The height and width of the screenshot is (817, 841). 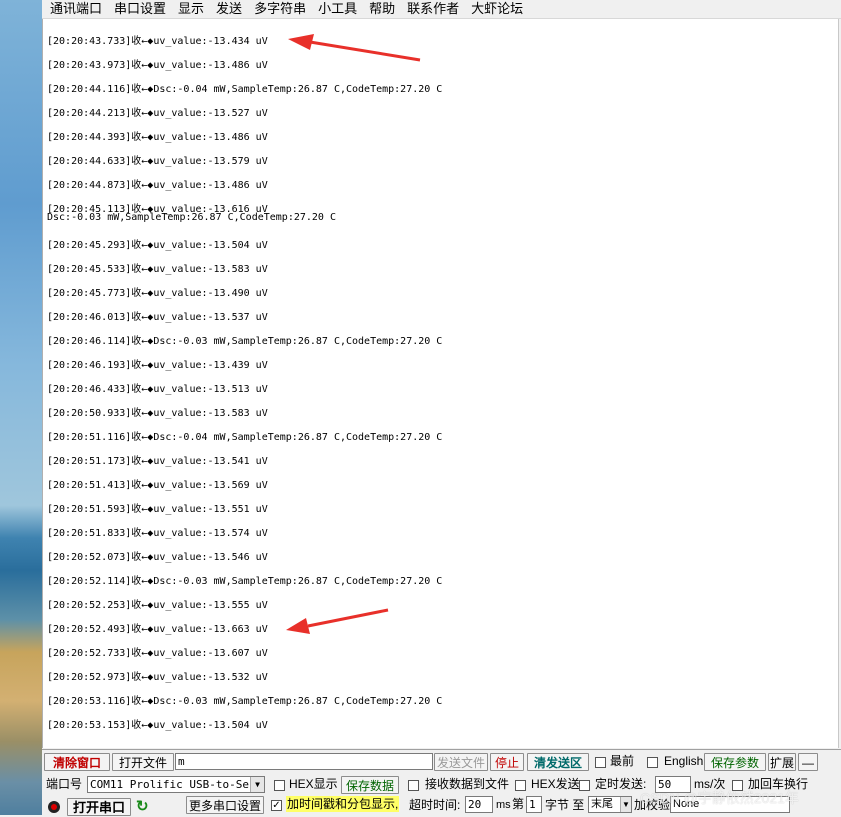 I want to click on log-line: [20:20:52.493]收←◆uv_value:-13.663 uV, so click(x=157, y=629).